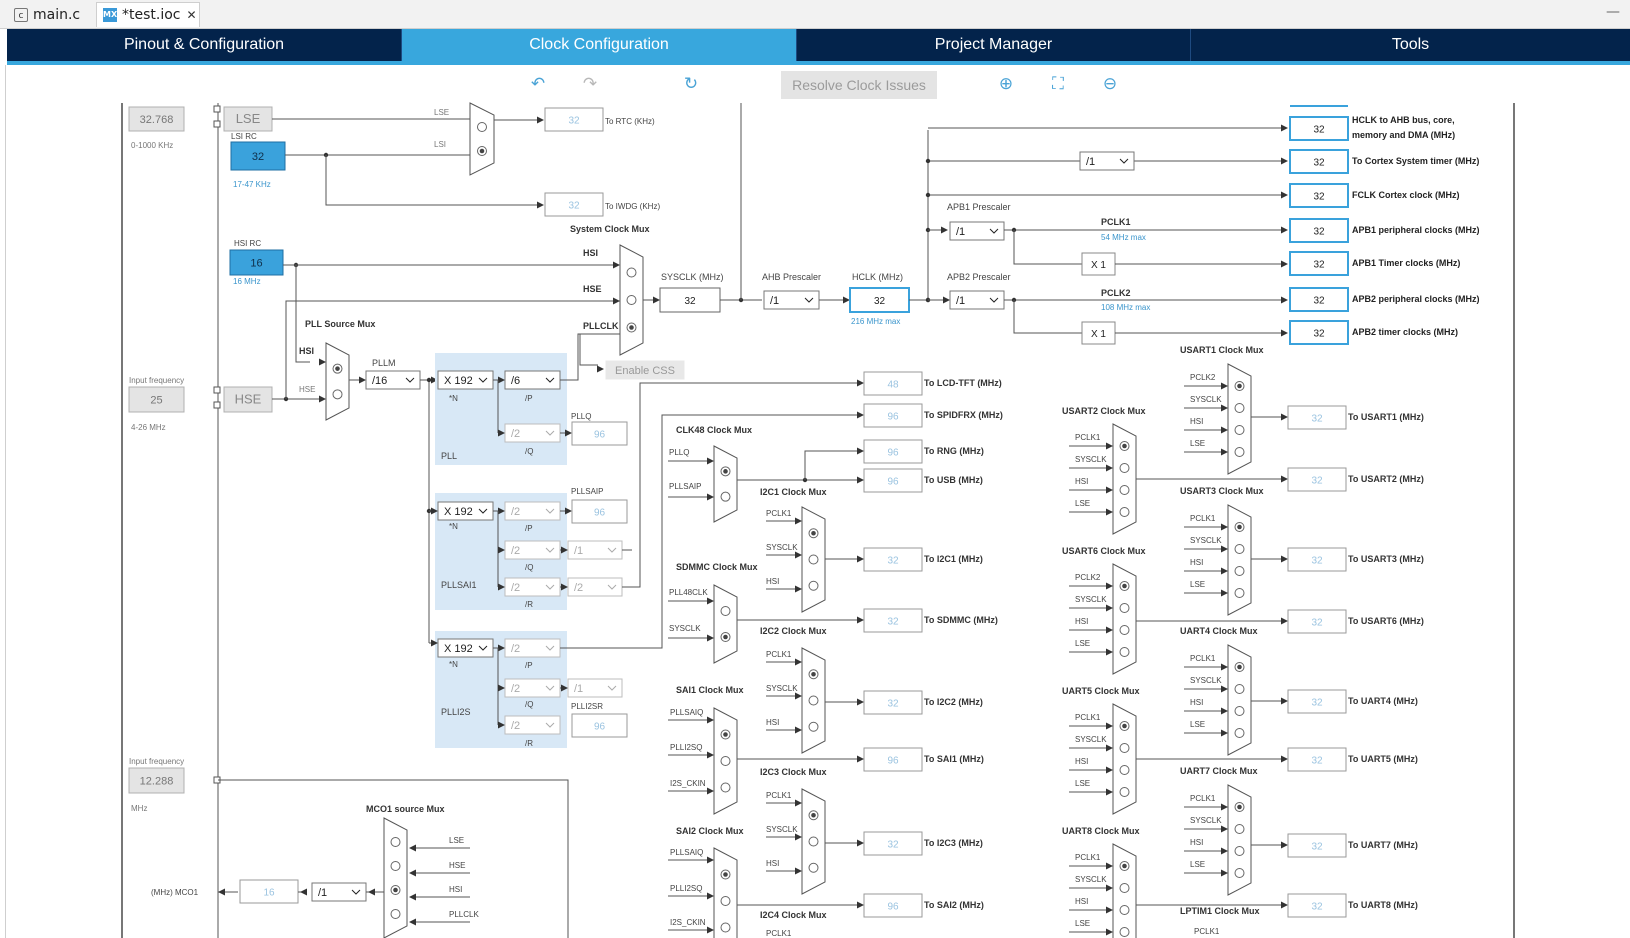 This screenshot has width=1630, height=938. What do you see at coordinates (307, 389) in the screenshot?
I see `pll-source-hse-label: HSE` at bounding box center [307, 389].